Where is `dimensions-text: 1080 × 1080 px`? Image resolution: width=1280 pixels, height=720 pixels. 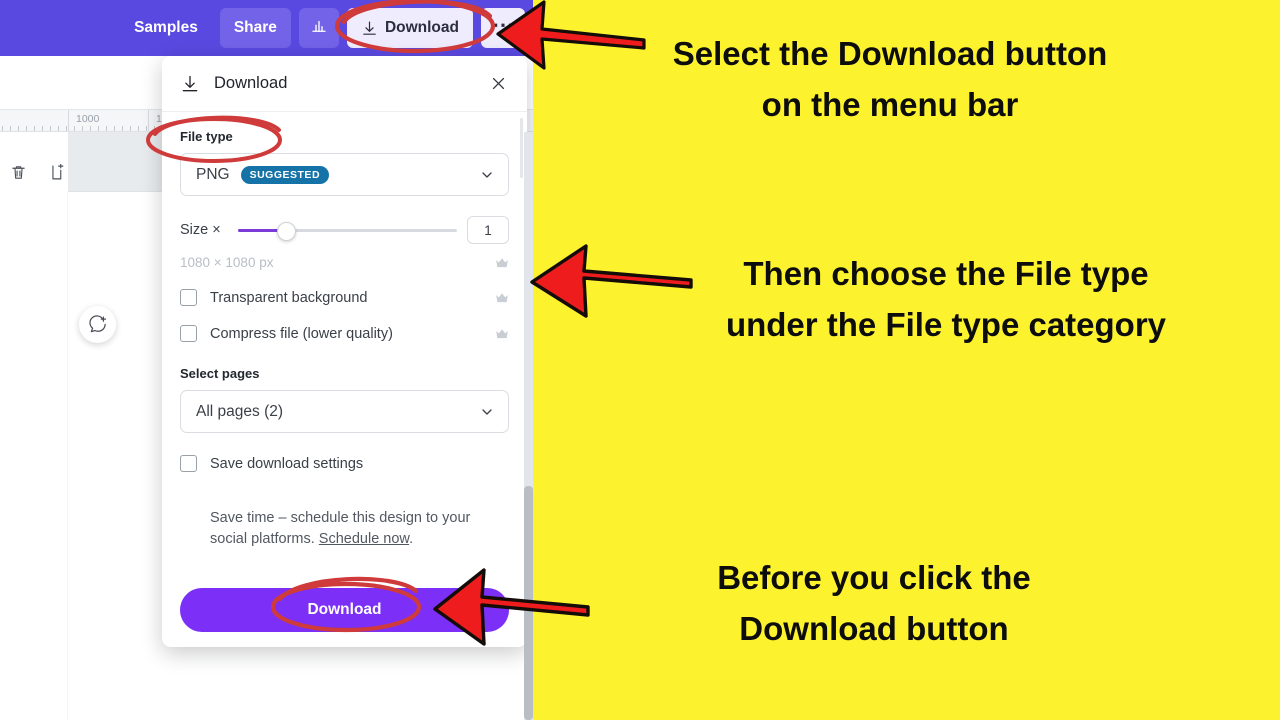
dimensions-text: 1080 × 1080 px is located at coordinates (227, 262).